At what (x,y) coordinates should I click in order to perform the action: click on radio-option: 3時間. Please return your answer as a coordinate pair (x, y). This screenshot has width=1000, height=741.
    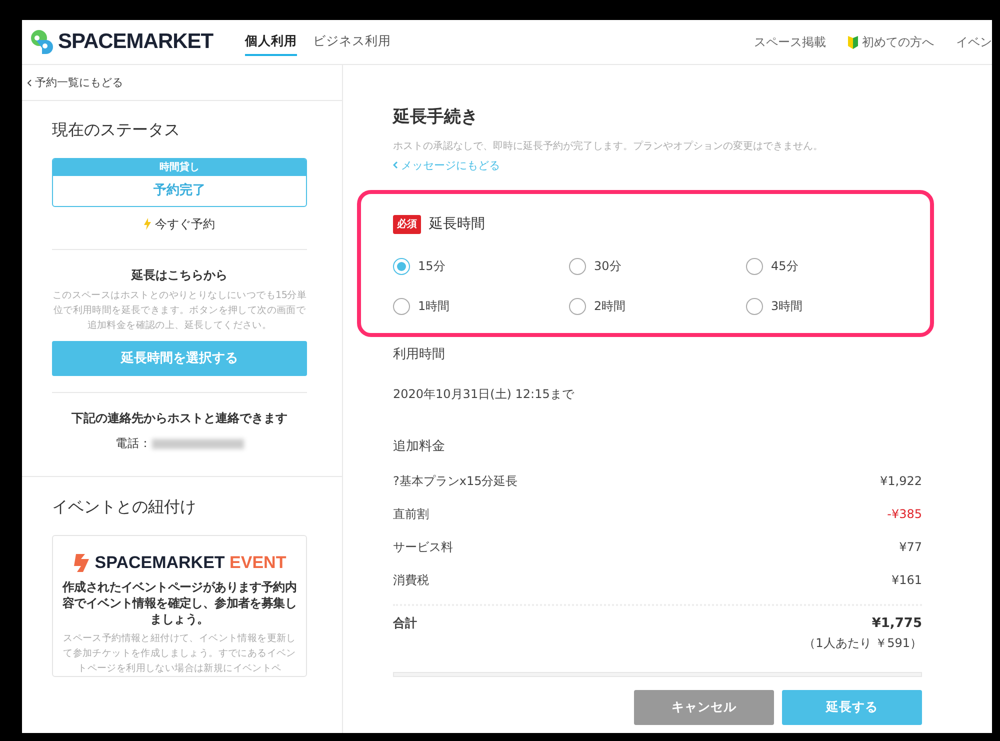
    Looking at the image, I should click on (796, 306).